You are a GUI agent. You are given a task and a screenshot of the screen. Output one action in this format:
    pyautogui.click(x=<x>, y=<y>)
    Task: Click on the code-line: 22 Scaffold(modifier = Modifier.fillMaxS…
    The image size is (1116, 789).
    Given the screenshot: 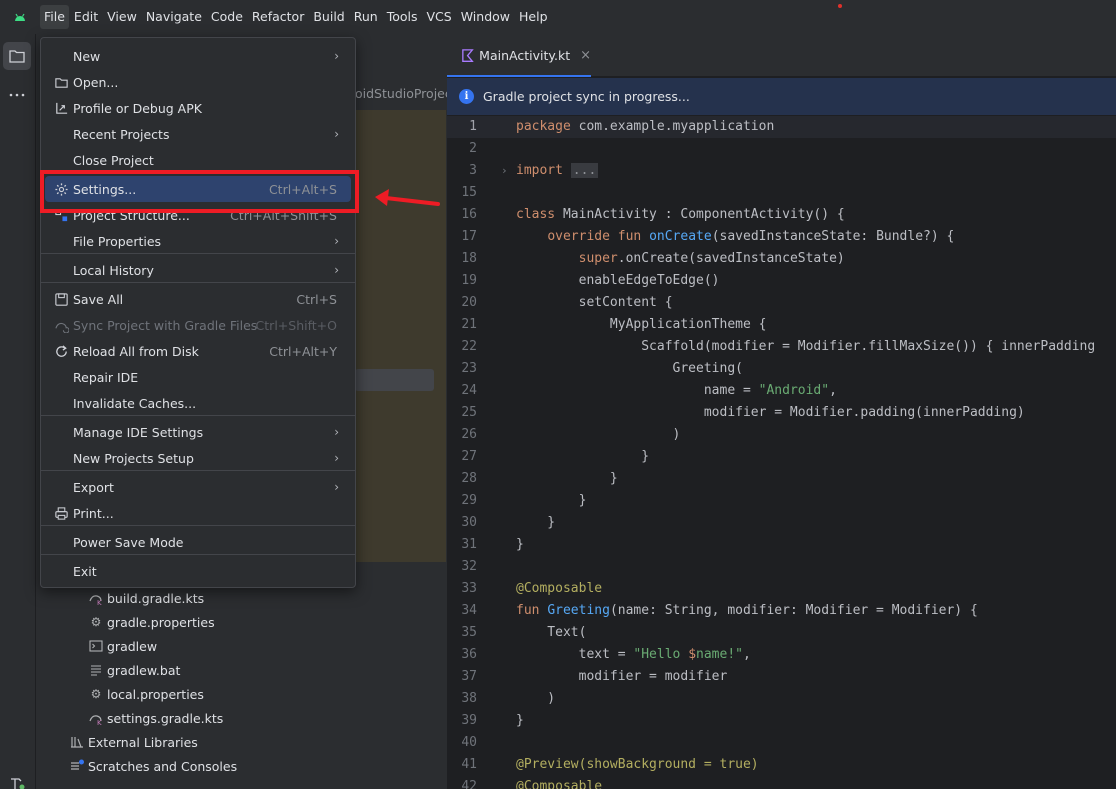 What is the action you would take?
    pyautogui.click(x=781, y=347)
    